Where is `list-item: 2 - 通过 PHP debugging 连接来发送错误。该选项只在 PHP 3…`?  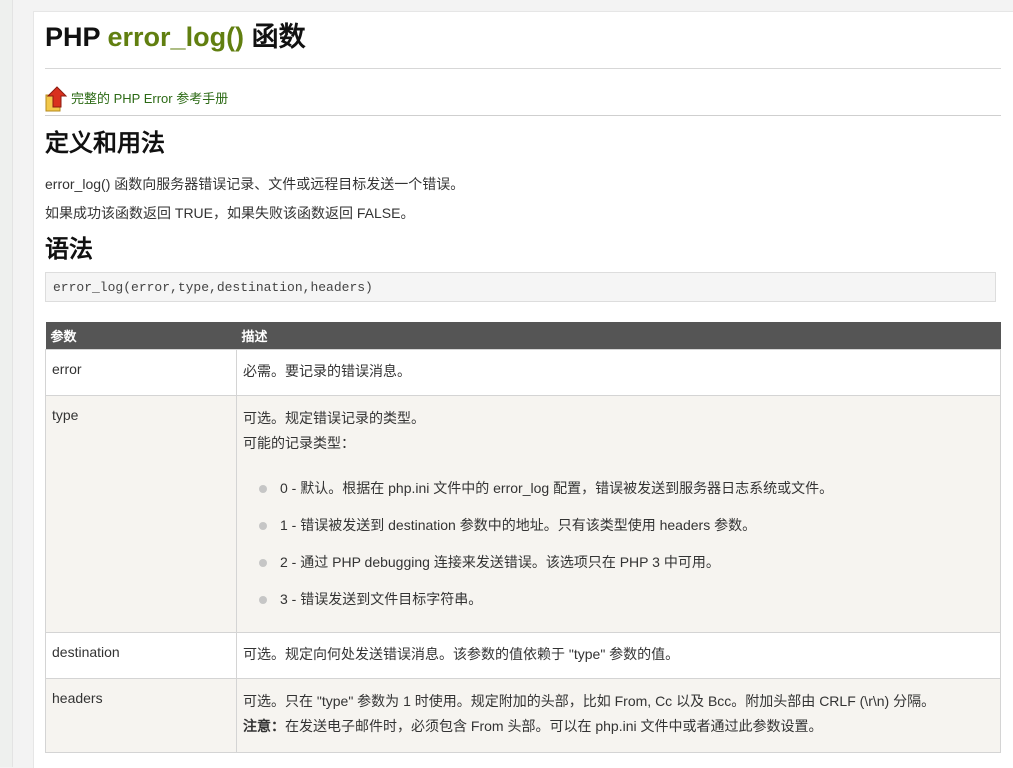 list-item: 2 - 通过 PHP debugging 连接来发送错误。该选项只在 PHP 3… is located at coordinates (625, 562).